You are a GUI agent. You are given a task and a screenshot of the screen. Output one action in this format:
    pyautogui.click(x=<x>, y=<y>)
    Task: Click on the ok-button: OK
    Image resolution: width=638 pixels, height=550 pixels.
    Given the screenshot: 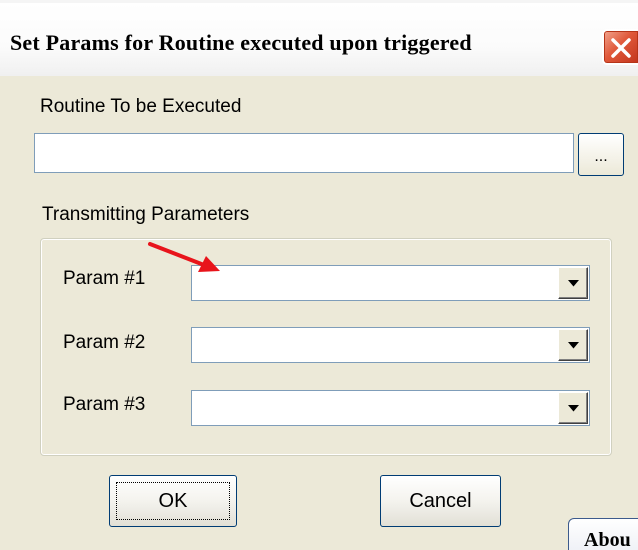 What is the action you would take?
    pyautogui.click(x=173, y=501)
    